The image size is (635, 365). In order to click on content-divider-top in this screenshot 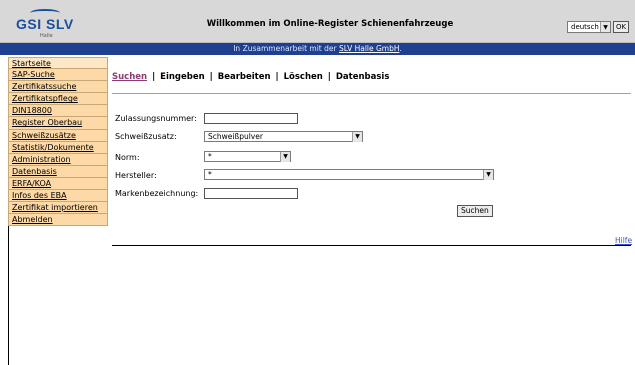, I will do `click(371, 93)`.